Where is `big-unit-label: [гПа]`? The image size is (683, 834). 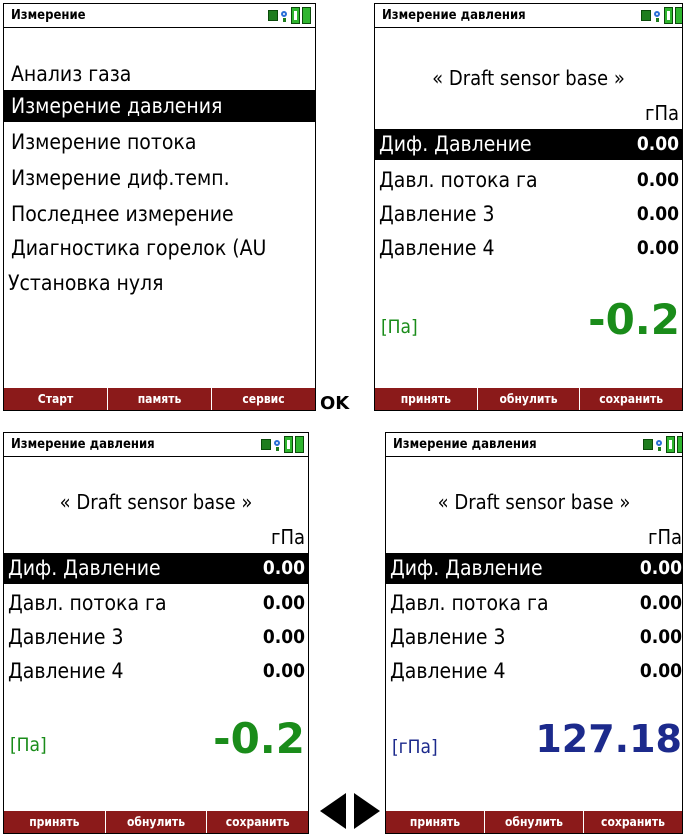 big-unit-label: [гПа] is located at coordinates (415, 747).